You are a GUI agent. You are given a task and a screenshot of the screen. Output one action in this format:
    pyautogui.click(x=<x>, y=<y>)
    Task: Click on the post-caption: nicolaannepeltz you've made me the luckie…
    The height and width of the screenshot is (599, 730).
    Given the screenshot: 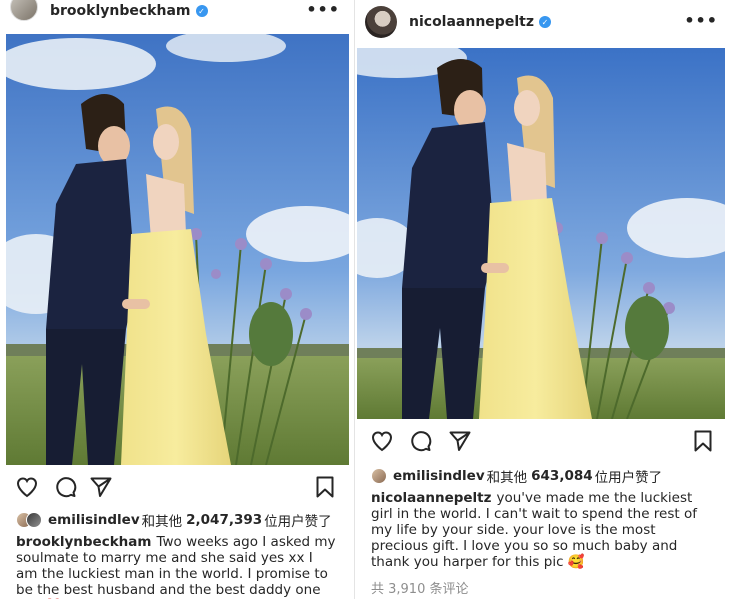 What is the action you would take?
    pyautogui.click(x=543, y=530)
    